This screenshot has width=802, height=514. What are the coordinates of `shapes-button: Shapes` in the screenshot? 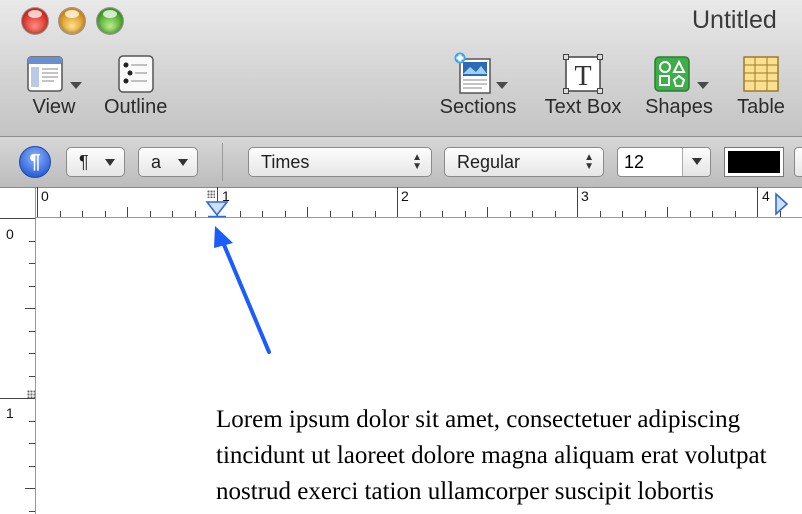 It's located at (679, 85).